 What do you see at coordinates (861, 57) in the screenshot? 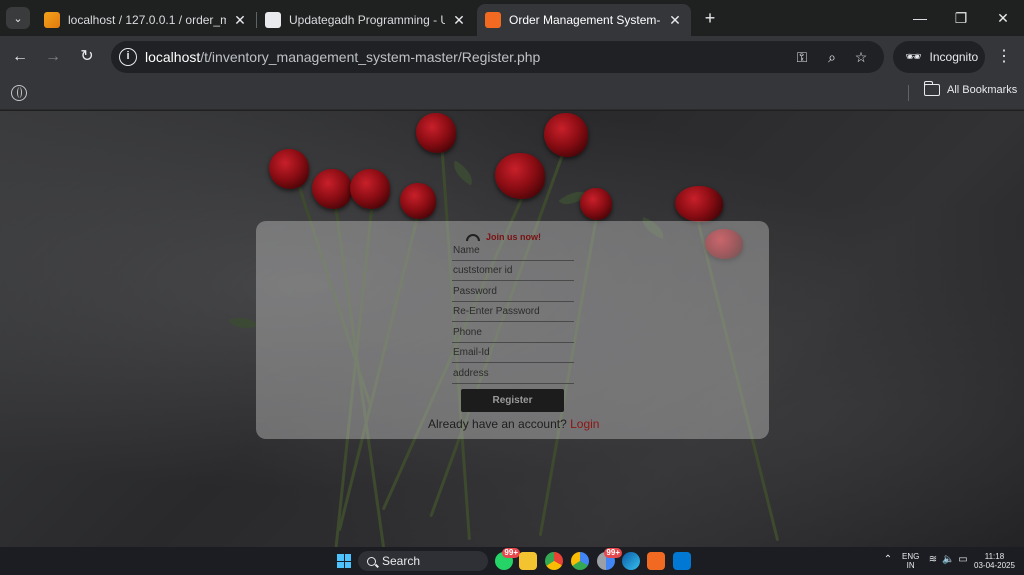
I see `star-icon: ☆` at bounding box center [861, 57].